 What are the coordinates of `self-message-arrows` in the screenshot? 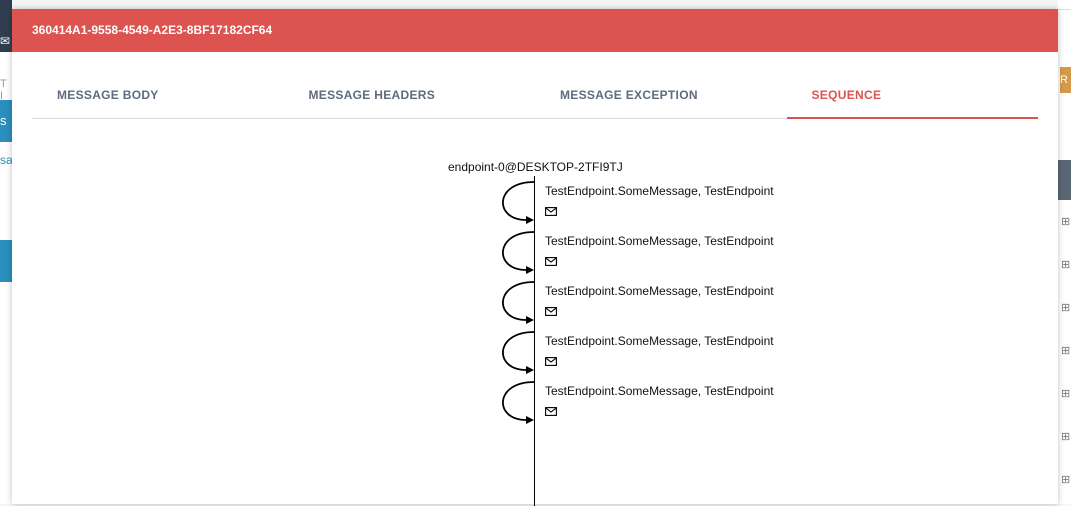 It's located at (518, 302).